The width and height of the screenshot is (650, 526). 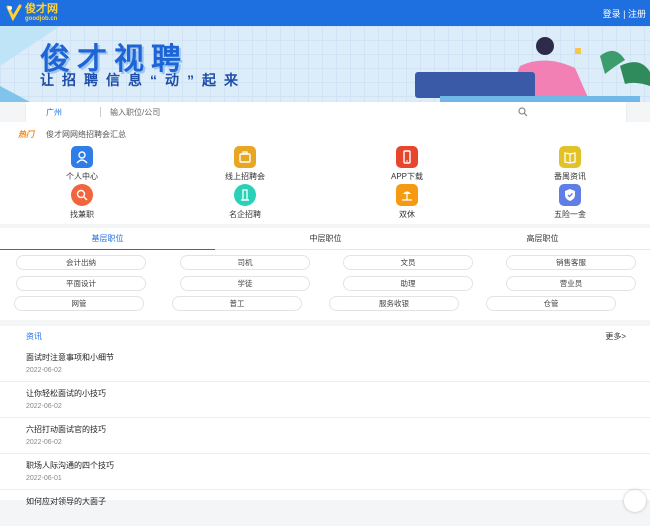 What do you see at coordinates (551, 303) in the screenshot?
I see `job-tag: 仓管` at bounding box center [551, 303].